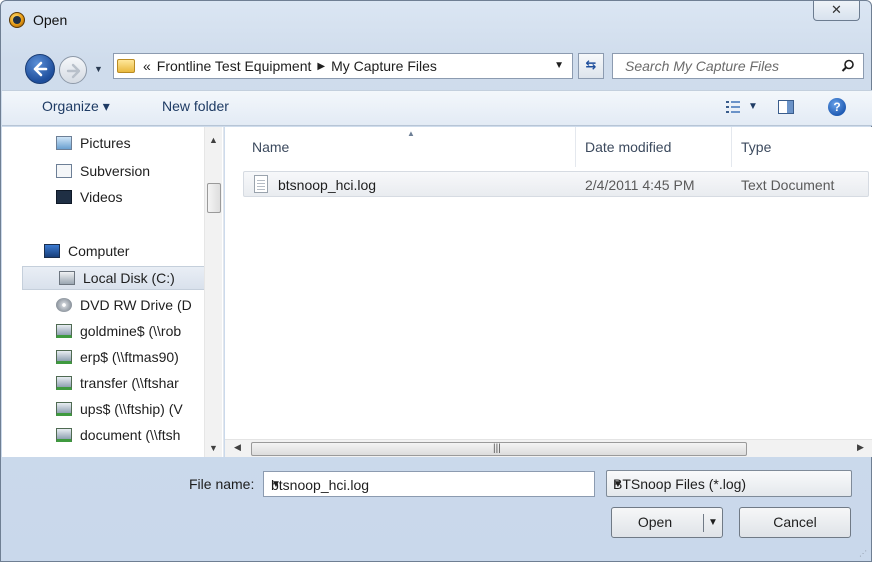 Image resolution: width=872 pixels, height=562 pixels. Describe the element at coordinates (136, 305) in the screenshot. I see `sidebar-item-label: DVD RW Drive (D` at that location.